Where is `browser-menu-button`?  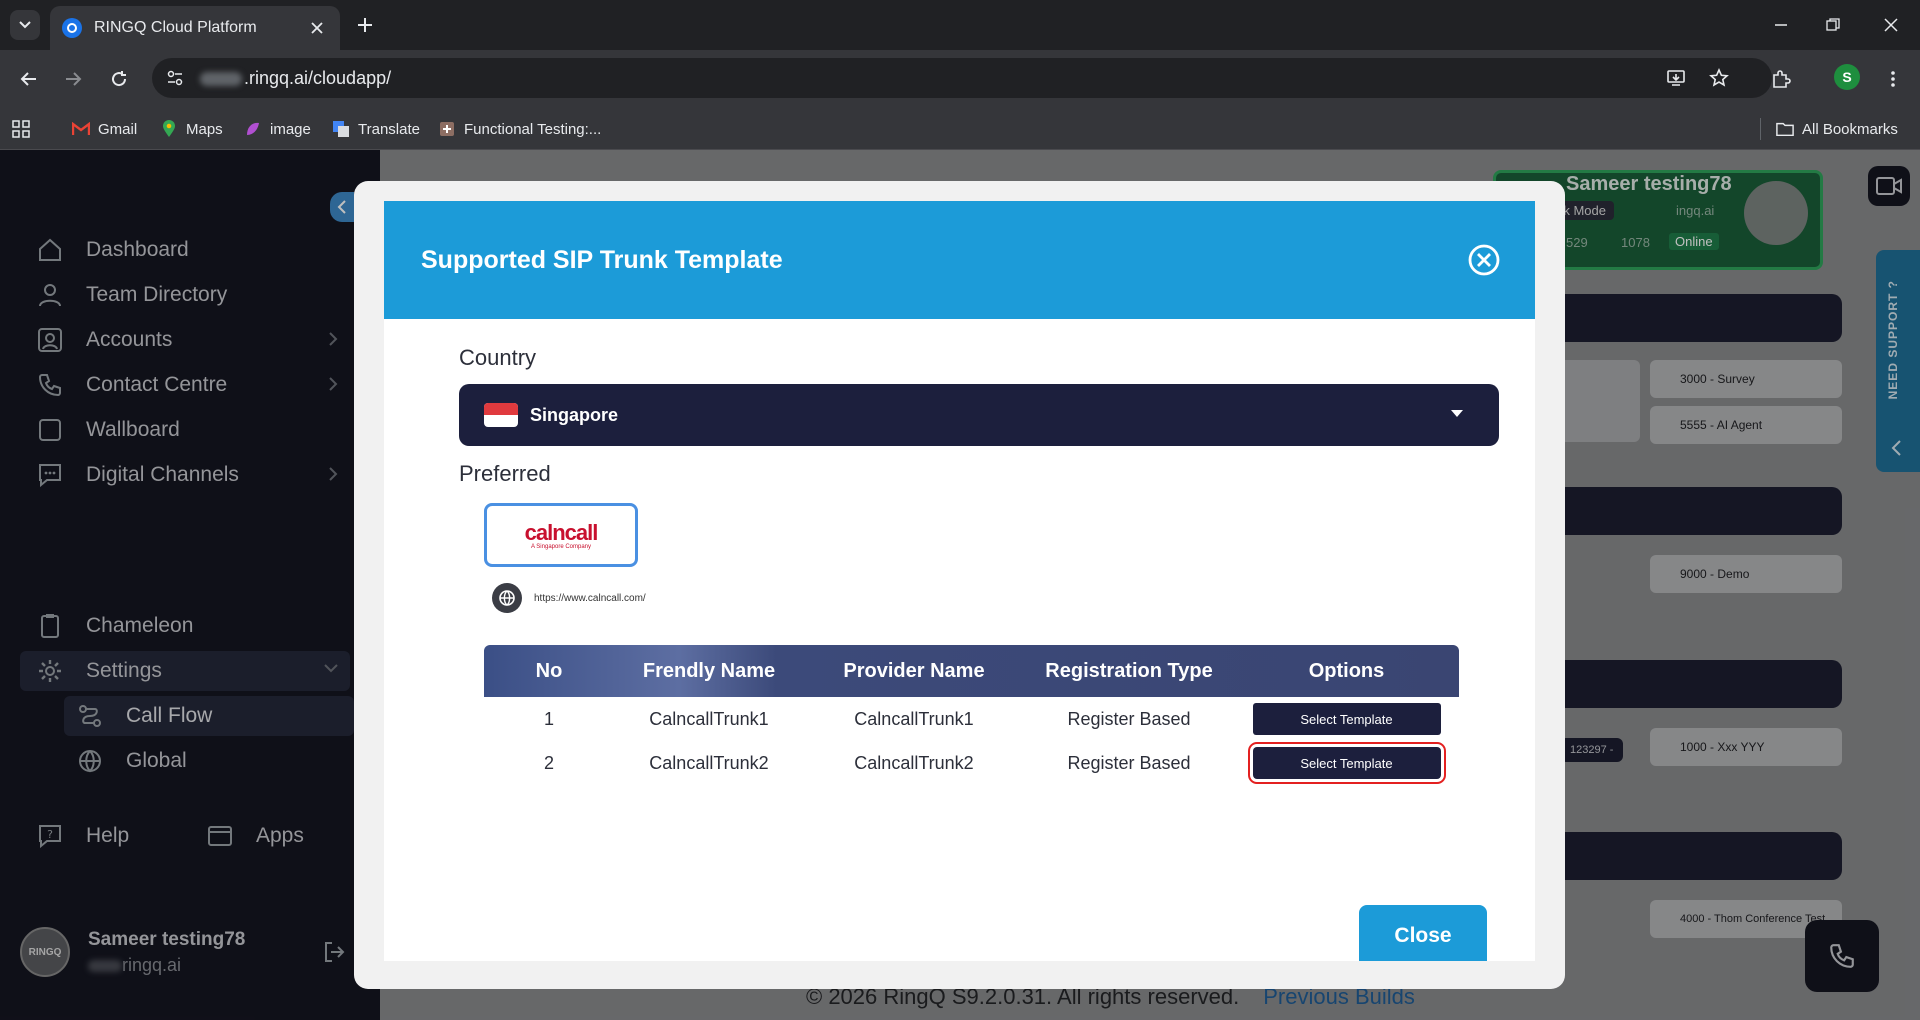
browser-menu-button is located at coordinates (1893, 79).